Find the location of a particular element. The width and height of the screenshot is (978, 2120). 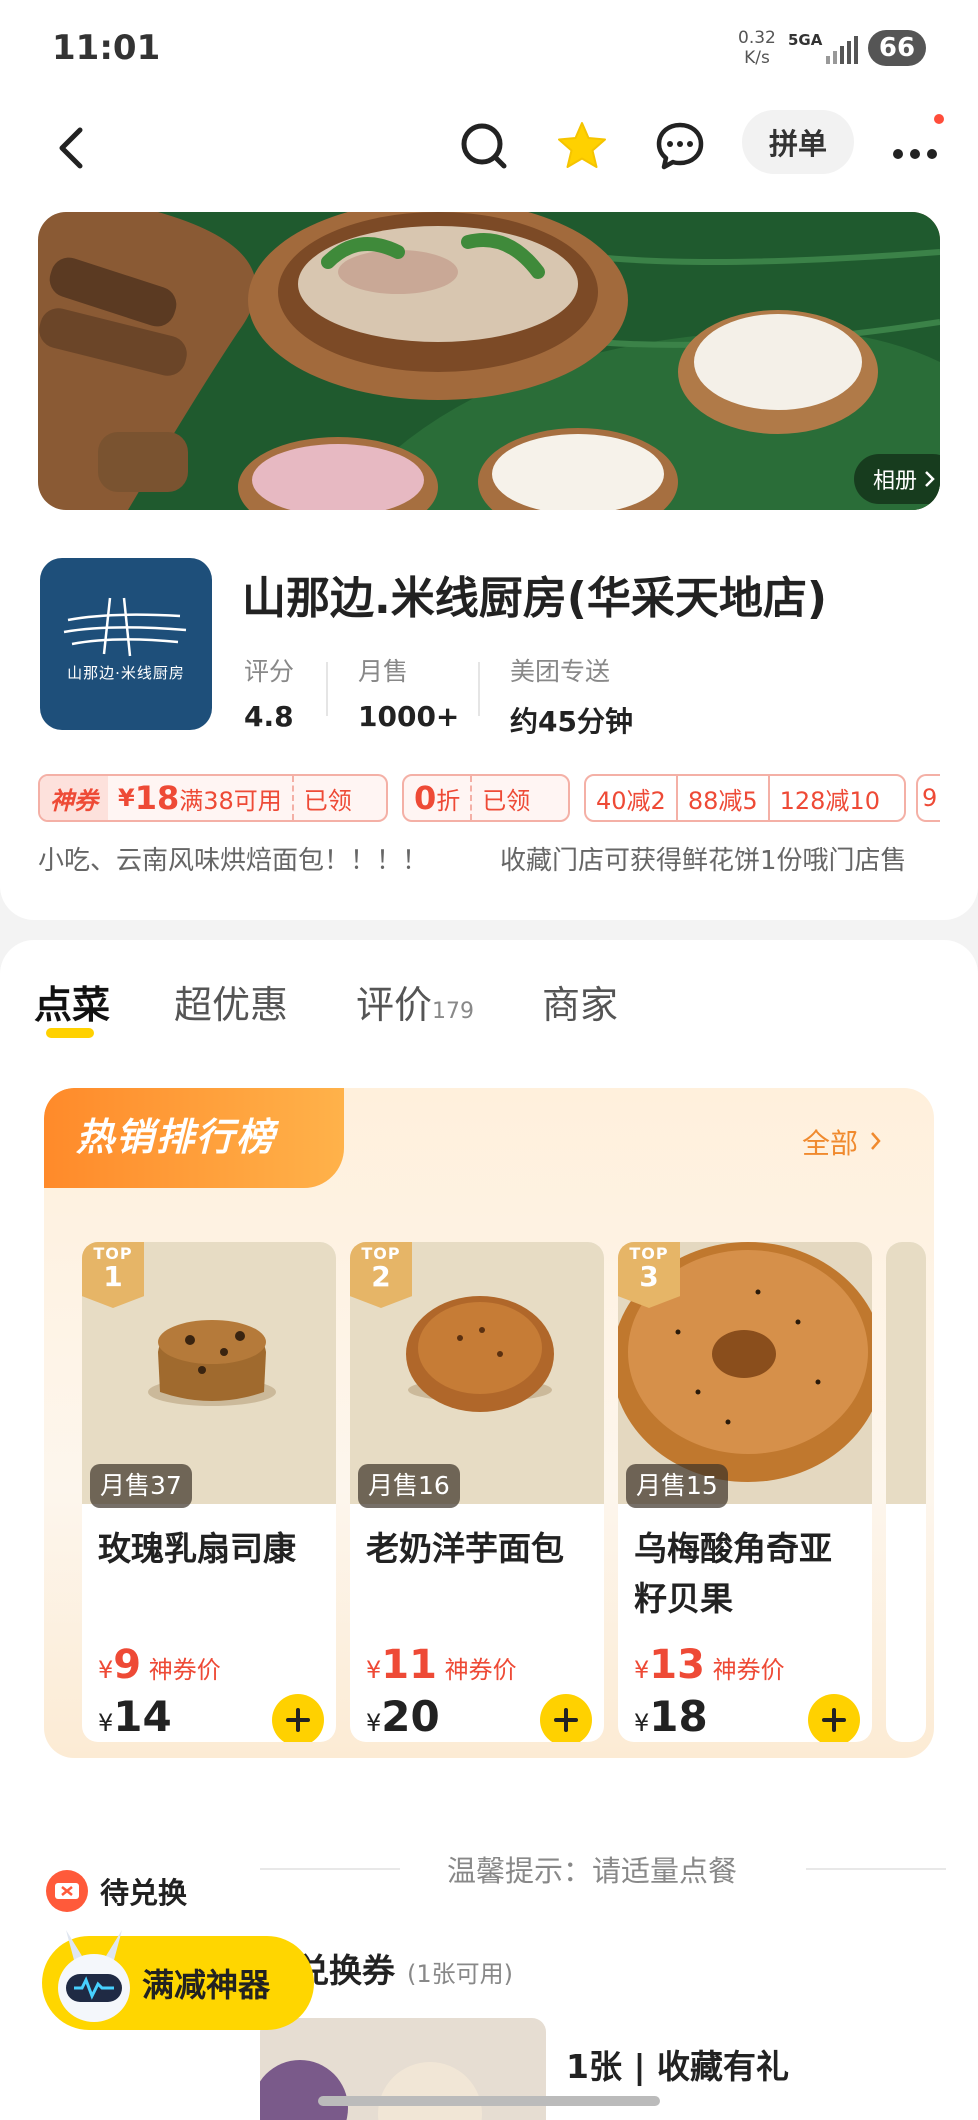

message-button is located at coordinates (680, 146).